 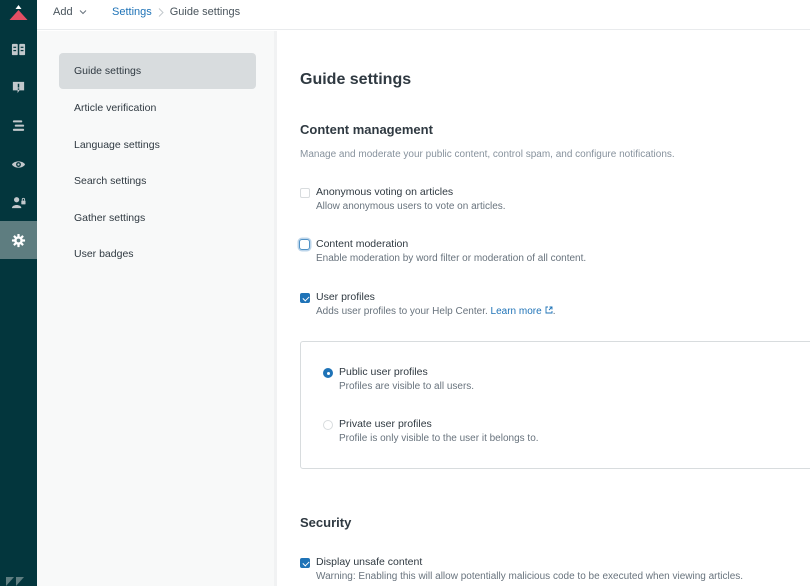 I want to click on sidebar-item-user-badges: User badges, so click(x=157, y=254).